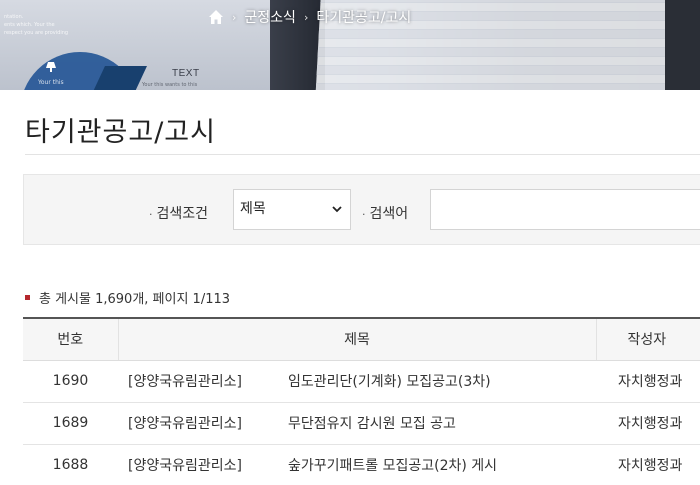  What do you see at coordinates (36, 33) in the screenshot?
I see `hero-tiny-text: respect you are providing` at bounding box center [36, 33].